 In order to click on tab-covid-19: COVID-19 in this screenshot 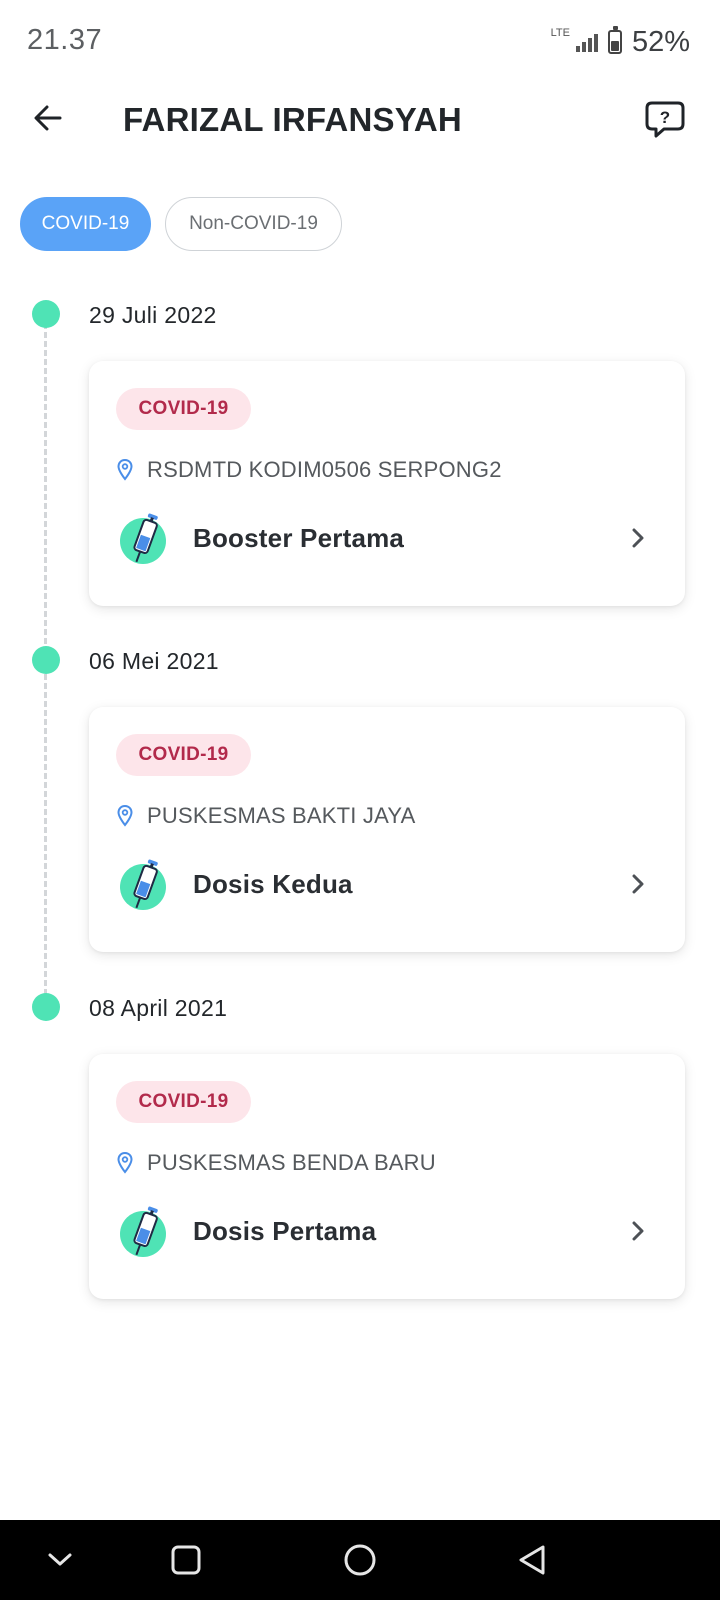, I will do `click(85, 224)`.